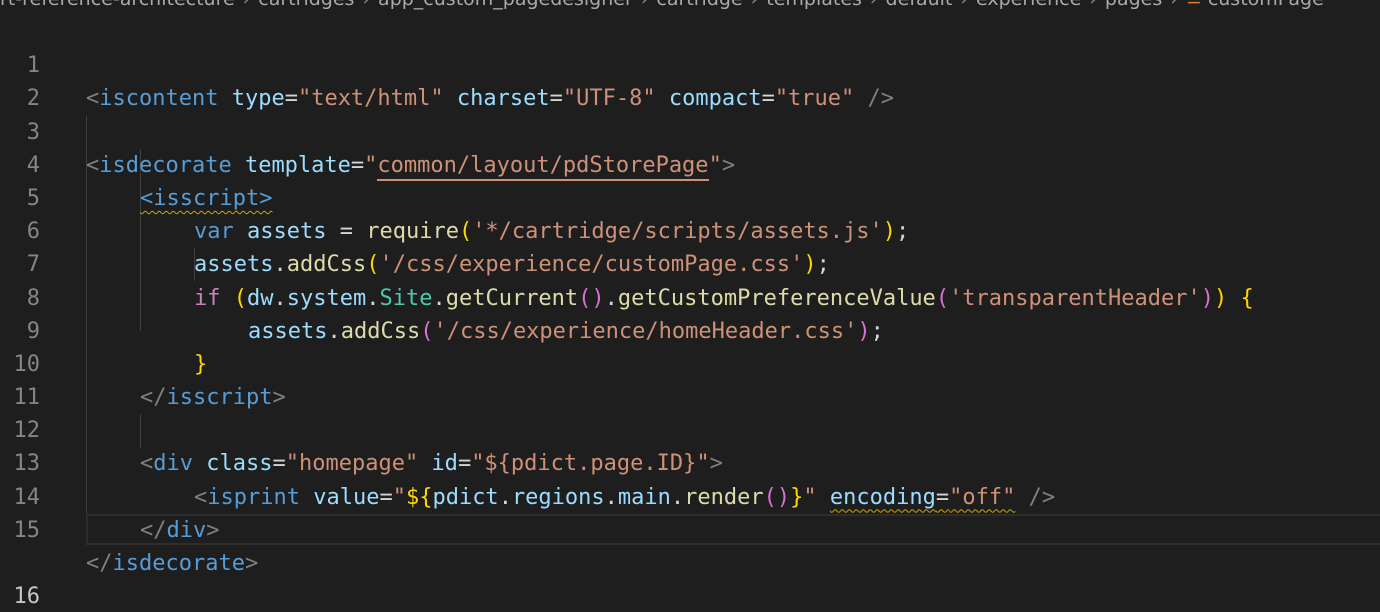  What do you see at coordinates (172, 563) in the screenshot?
I see `line-text: </isdecorate>` at bounding box center [172, 563].